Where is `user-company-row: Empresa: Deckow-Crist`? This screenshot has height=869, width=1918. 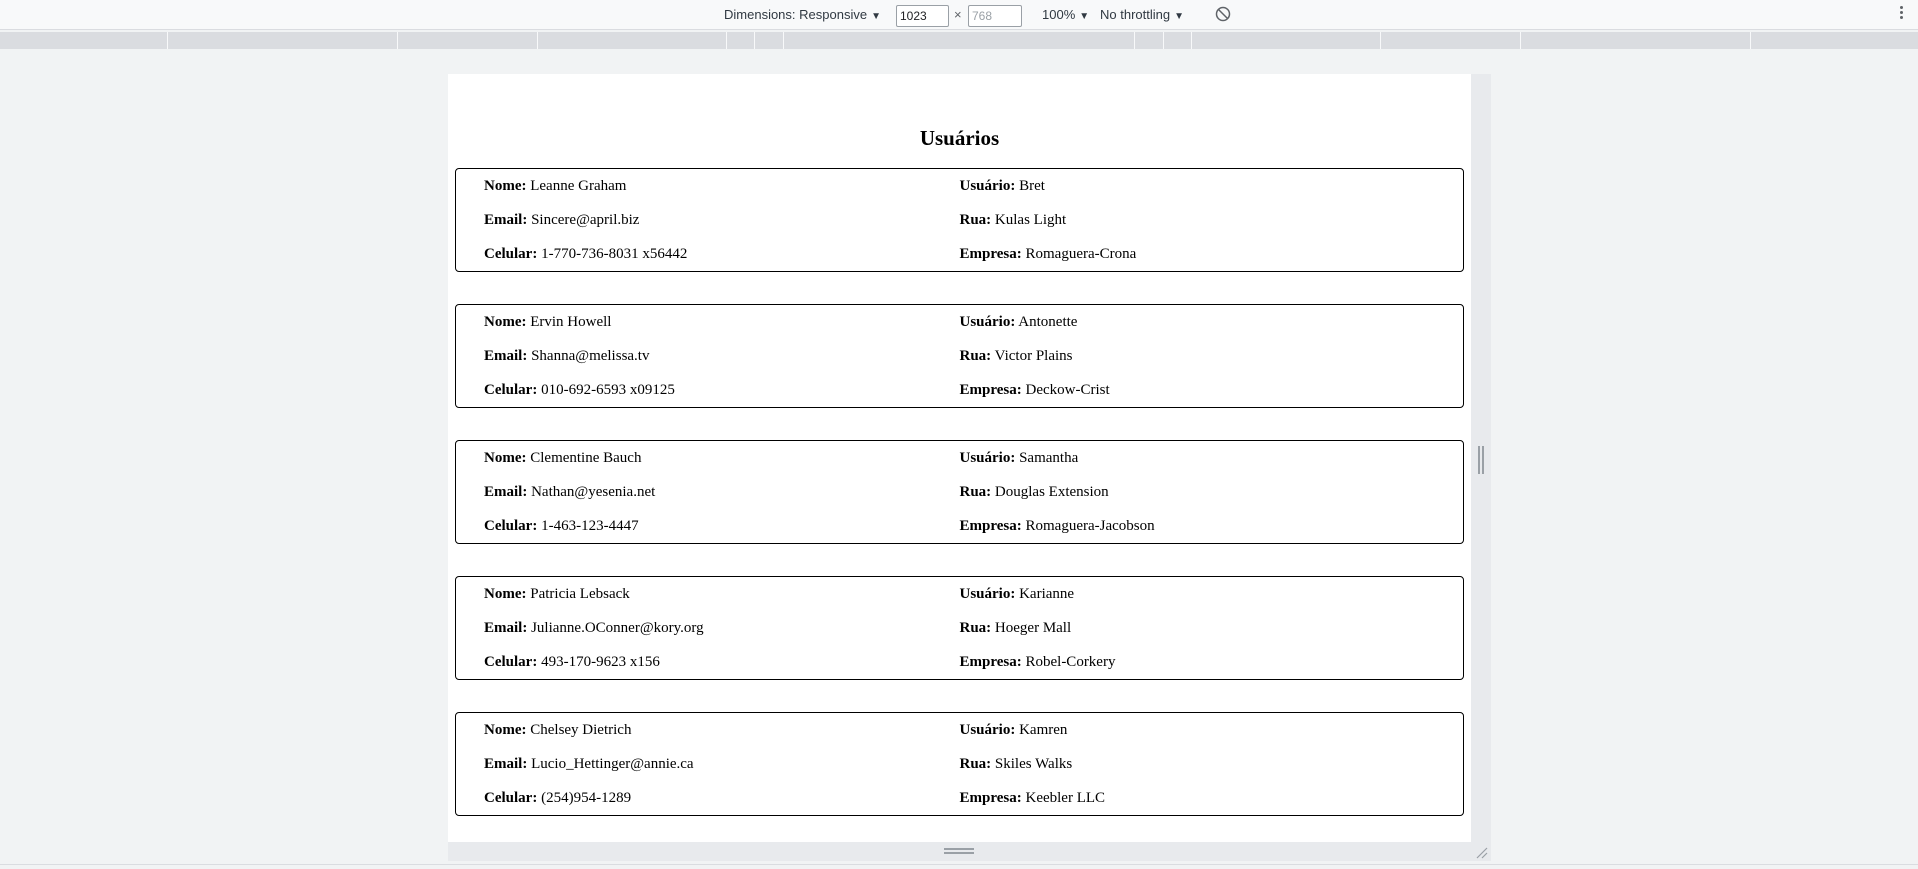
user-company-row: Empresa: Deckow-Crist is located at coordinates (1198, 397).